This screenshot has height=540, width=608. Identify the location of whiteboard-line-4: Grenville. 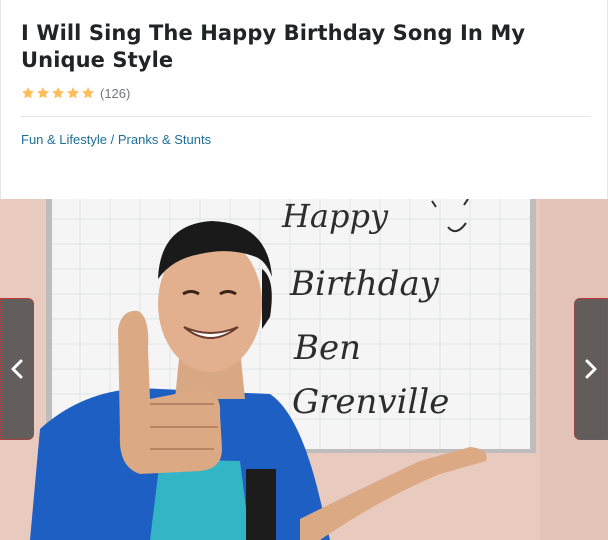
(370, 402).